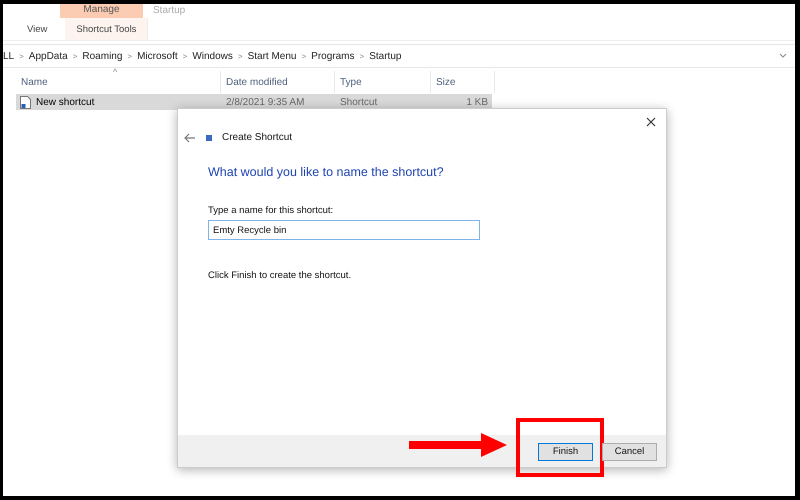 This screenshot has width=800, height=500. I want to click on file-row: New shortcut 2/8/2021 9:35 AM Shortcut 1 KB, so click(254, 102).